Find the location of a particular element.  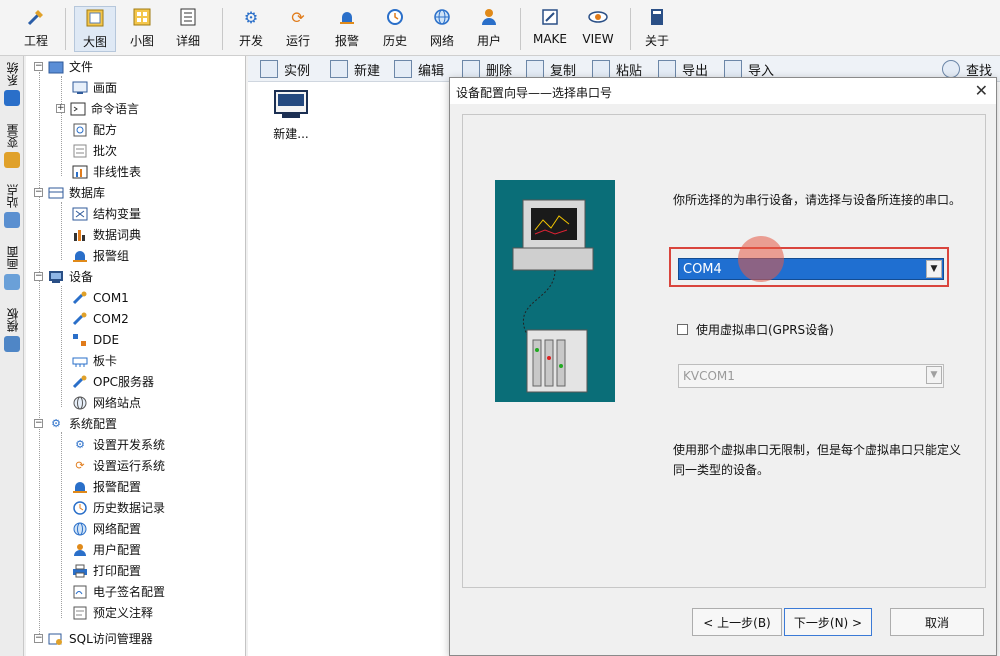

toolbar-develop-button: ⚙ 开发 is located at coordinates (251, 29).